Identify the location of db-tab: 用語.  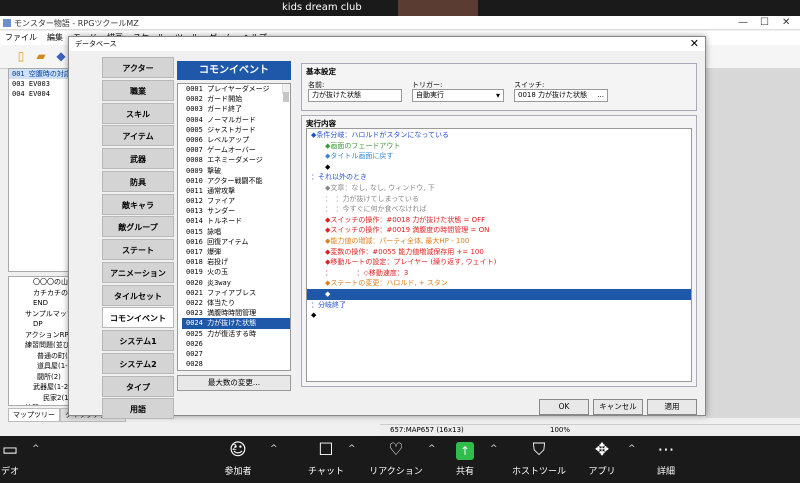
(138, 409).